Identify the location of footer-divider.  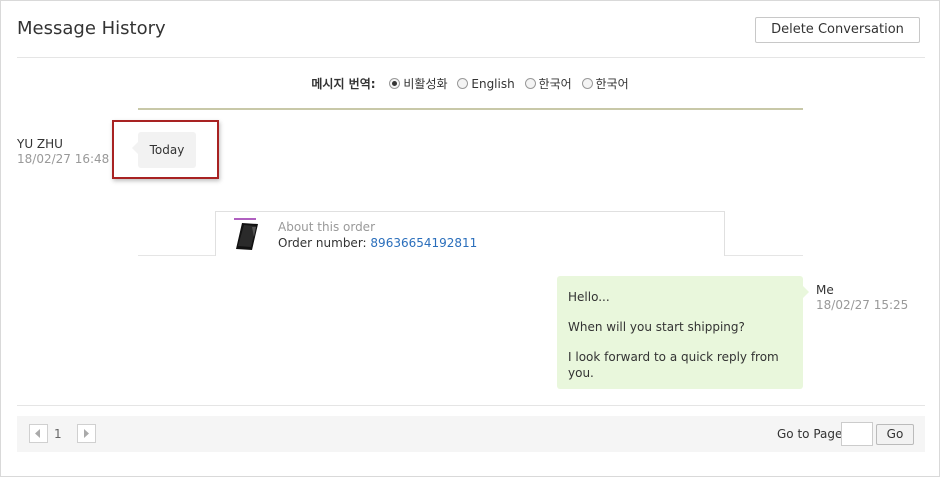
(471, 405).